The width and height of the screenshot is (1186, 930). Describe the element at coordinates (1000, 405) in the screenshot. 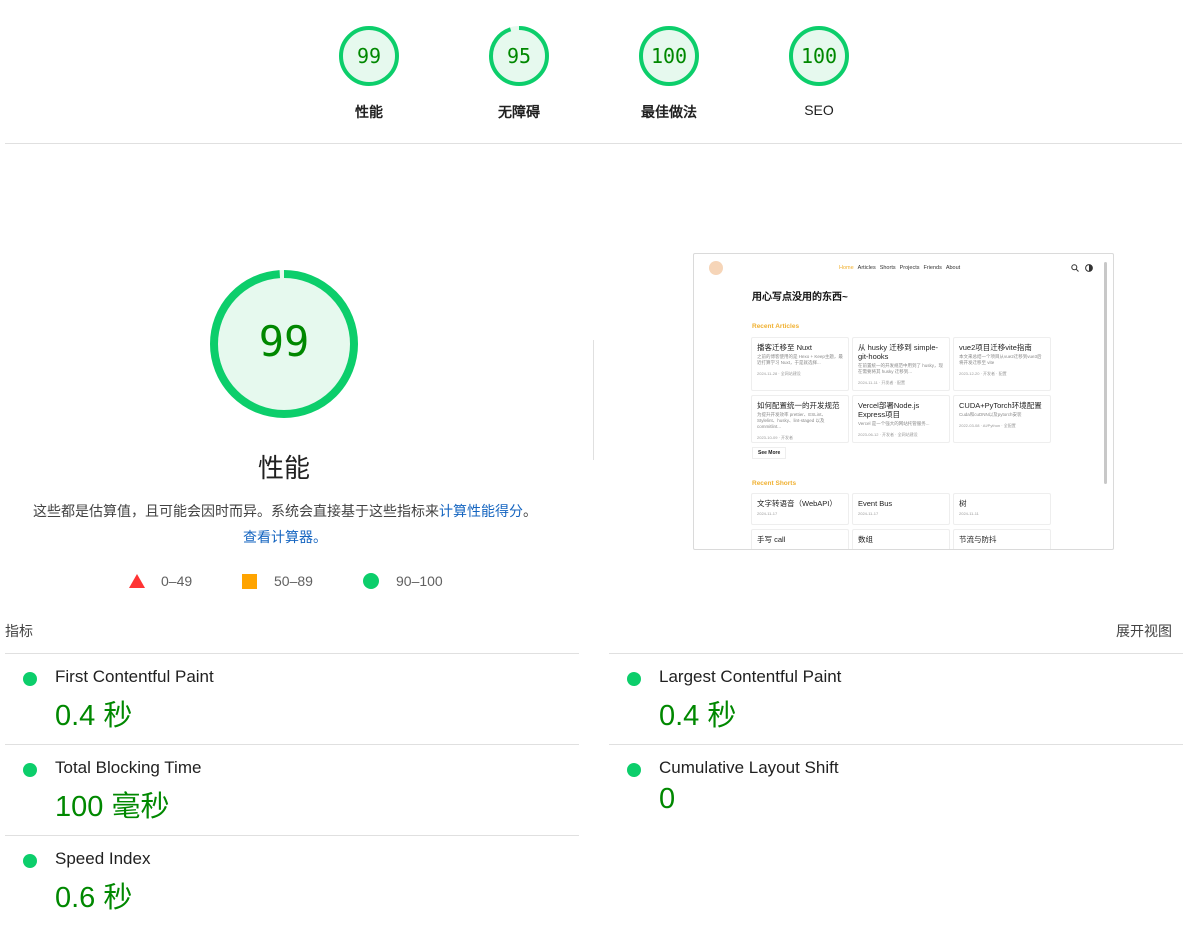

I see `article-title: CUDA+PyTorch环境配置` at that location.